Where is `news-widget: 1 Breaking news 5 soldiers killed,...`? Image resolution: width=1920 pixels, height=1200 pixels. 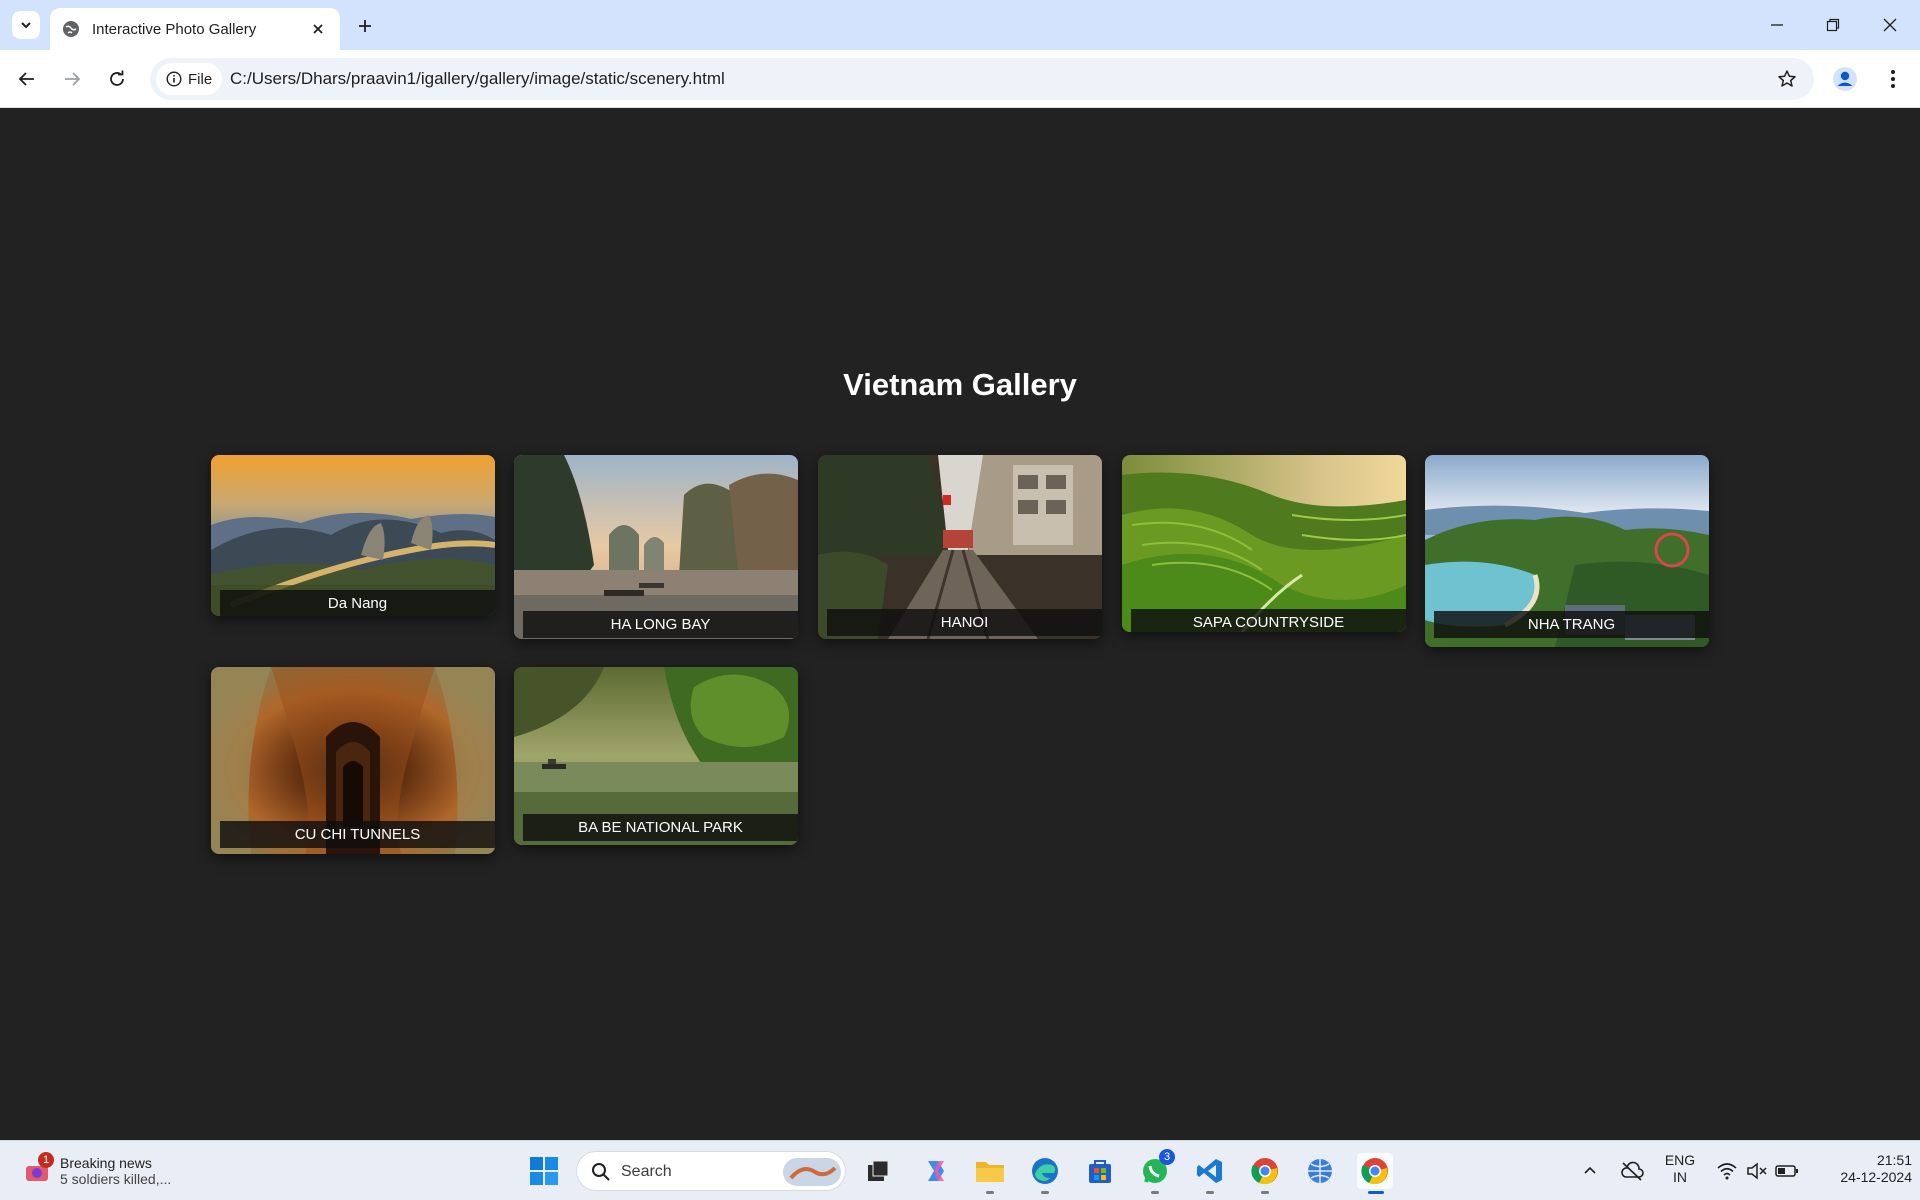 news-widget: 1 Breaking news 5 soldiers killed,... is located at coordinates (112, 1171).